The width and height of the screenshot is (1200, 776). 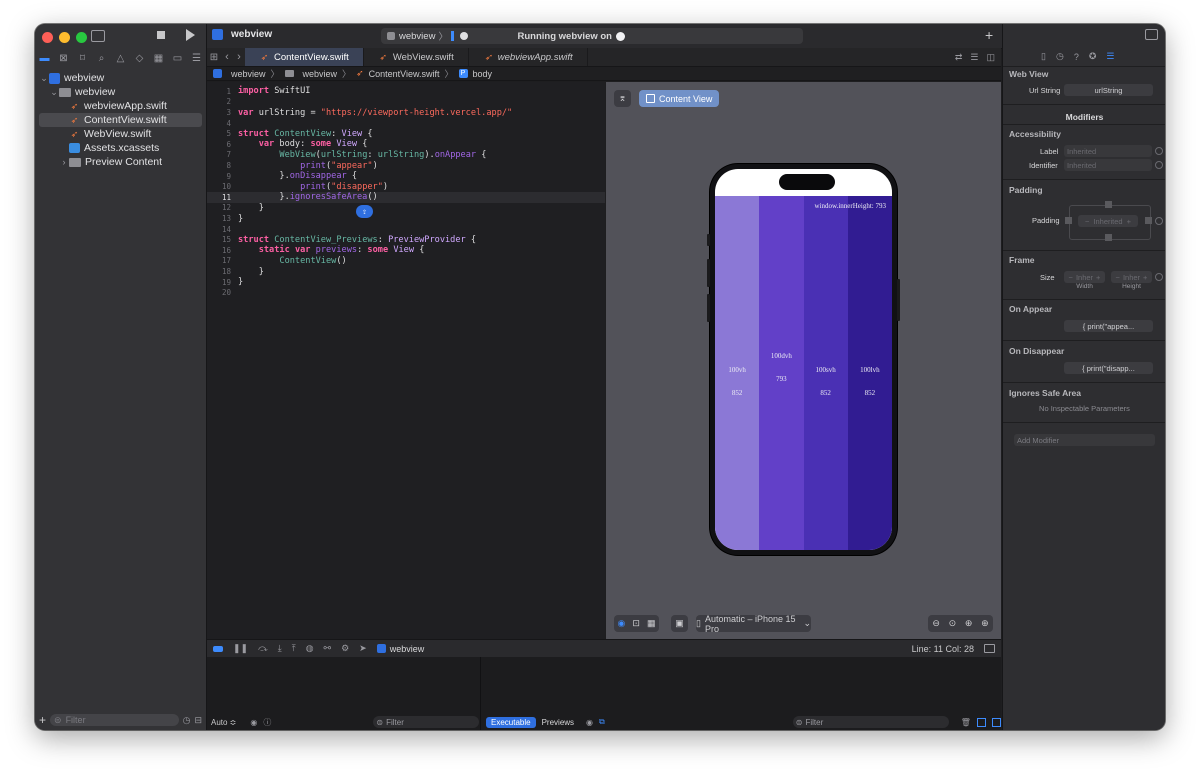 What do you see at coordinates (406, 133) in the screenshot?
I see `code-line: 5 struct ContentView: View {` at bounding box center [406, 133].